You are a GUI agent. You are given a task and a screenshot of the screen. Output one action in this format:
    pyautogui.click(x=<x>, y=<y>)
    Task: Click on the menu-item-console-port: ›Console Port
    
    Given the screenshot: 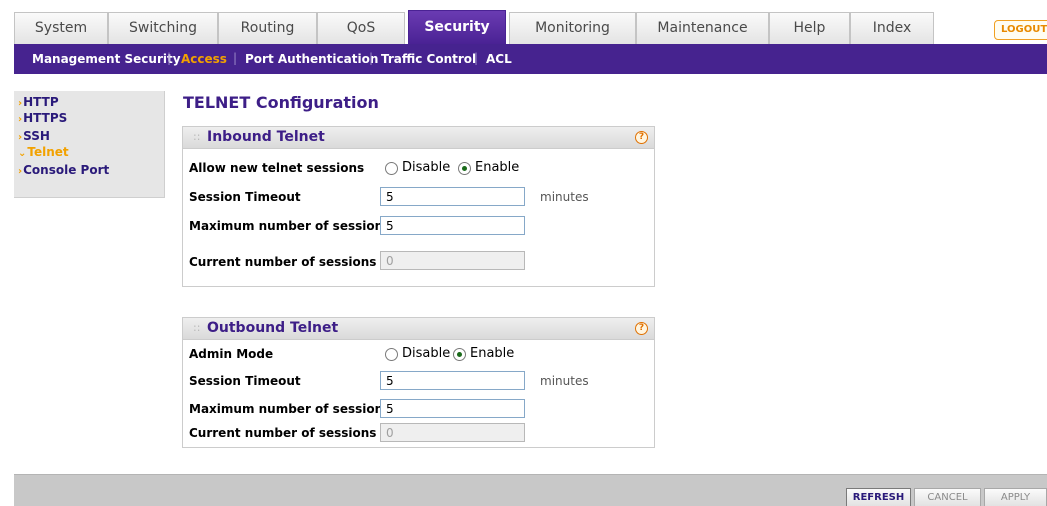 What is the action you would take?
    pyautogui.click(x=63, y=170)
    